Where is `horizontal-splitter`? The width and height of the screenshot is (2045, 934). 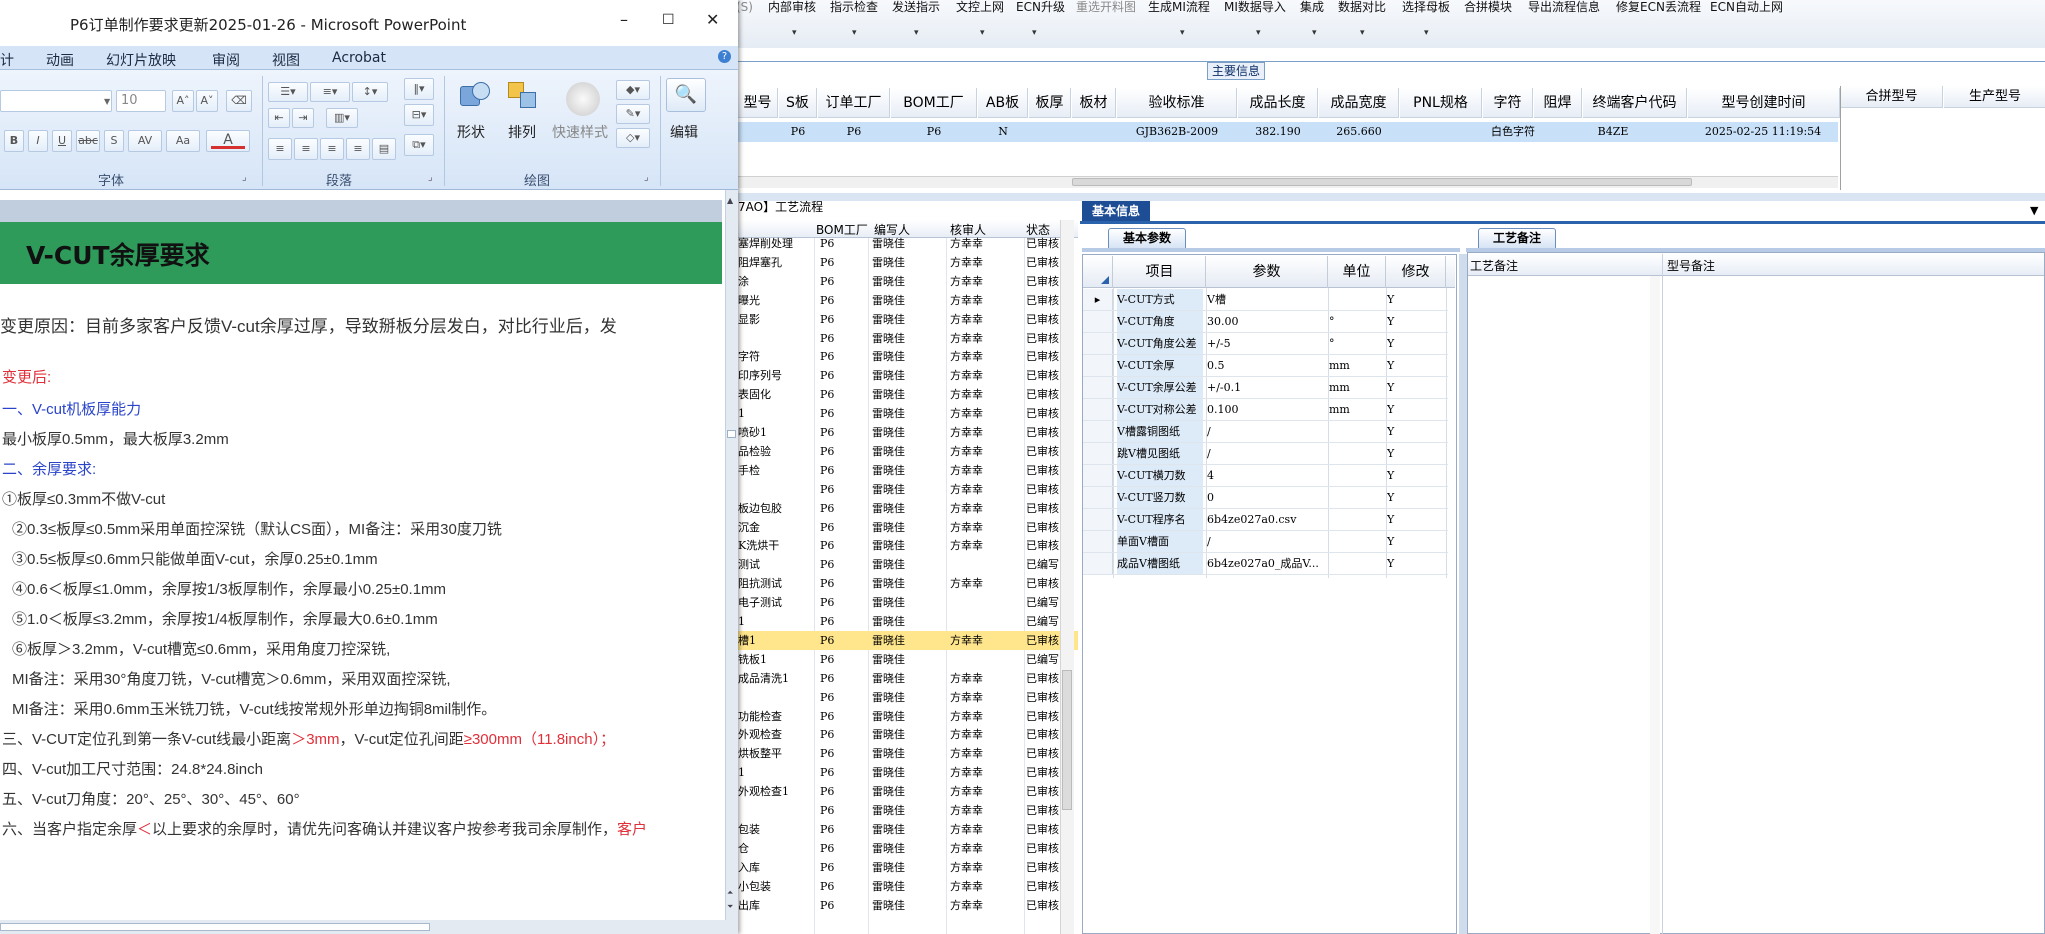 horizontal-splitter is located at coordinates (1391, 197).